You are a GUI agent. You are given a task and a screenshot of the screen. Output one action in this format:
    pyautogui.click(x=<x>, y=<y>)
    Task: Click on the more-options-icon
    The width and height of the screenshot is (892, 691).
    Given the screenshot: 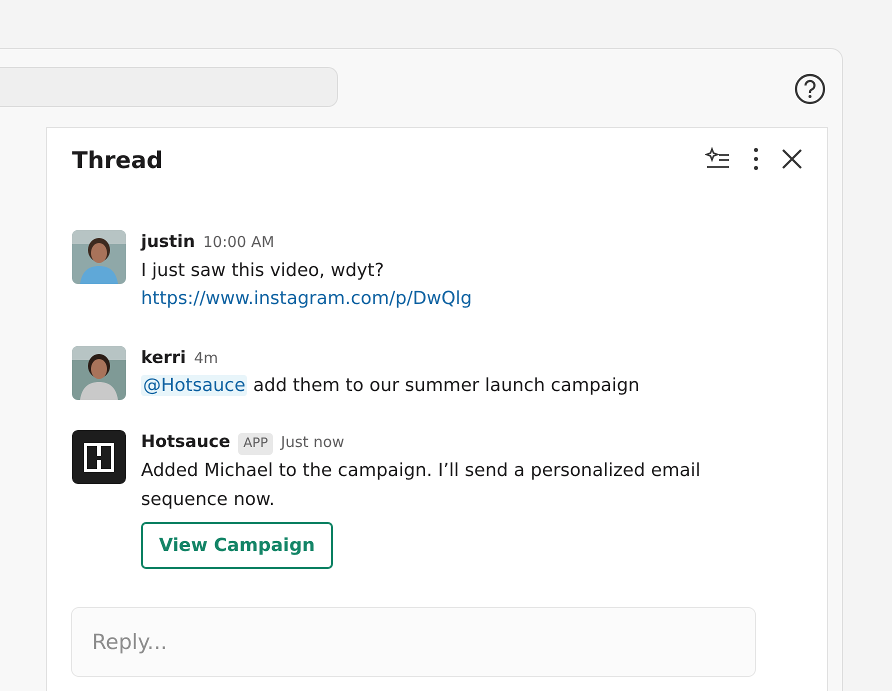 What is the action you would take?
    pyautogui.click(x=756, y=158)
    